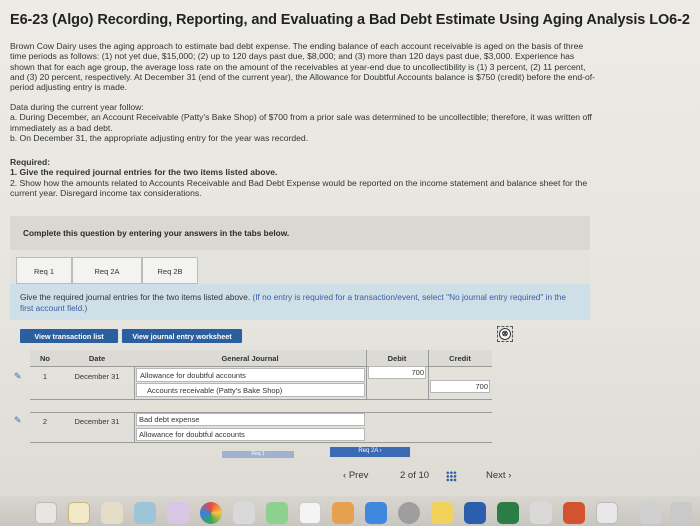 This screenshot has width=700, height=526. I want to click on header-no: No, so click(45, 358).